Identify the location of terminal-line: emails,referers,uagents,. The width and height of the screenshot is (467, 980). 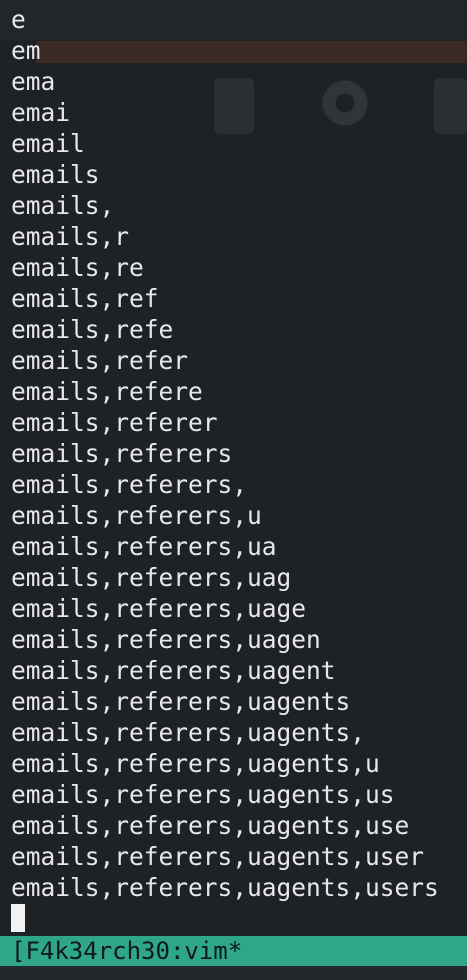
(188, 732).